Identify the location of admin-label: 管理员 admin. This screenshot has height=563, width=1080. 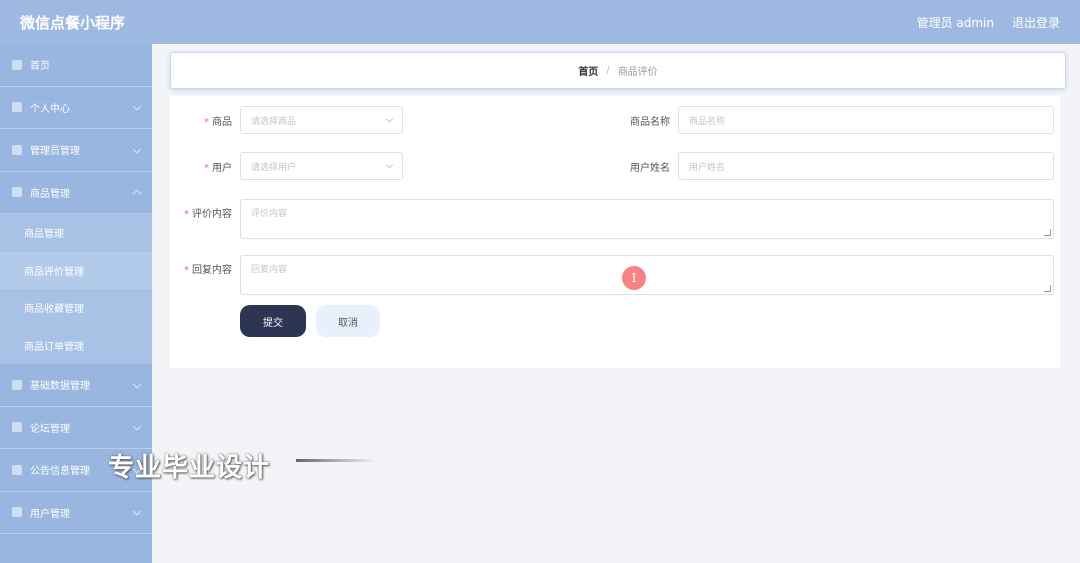
(955, 22).